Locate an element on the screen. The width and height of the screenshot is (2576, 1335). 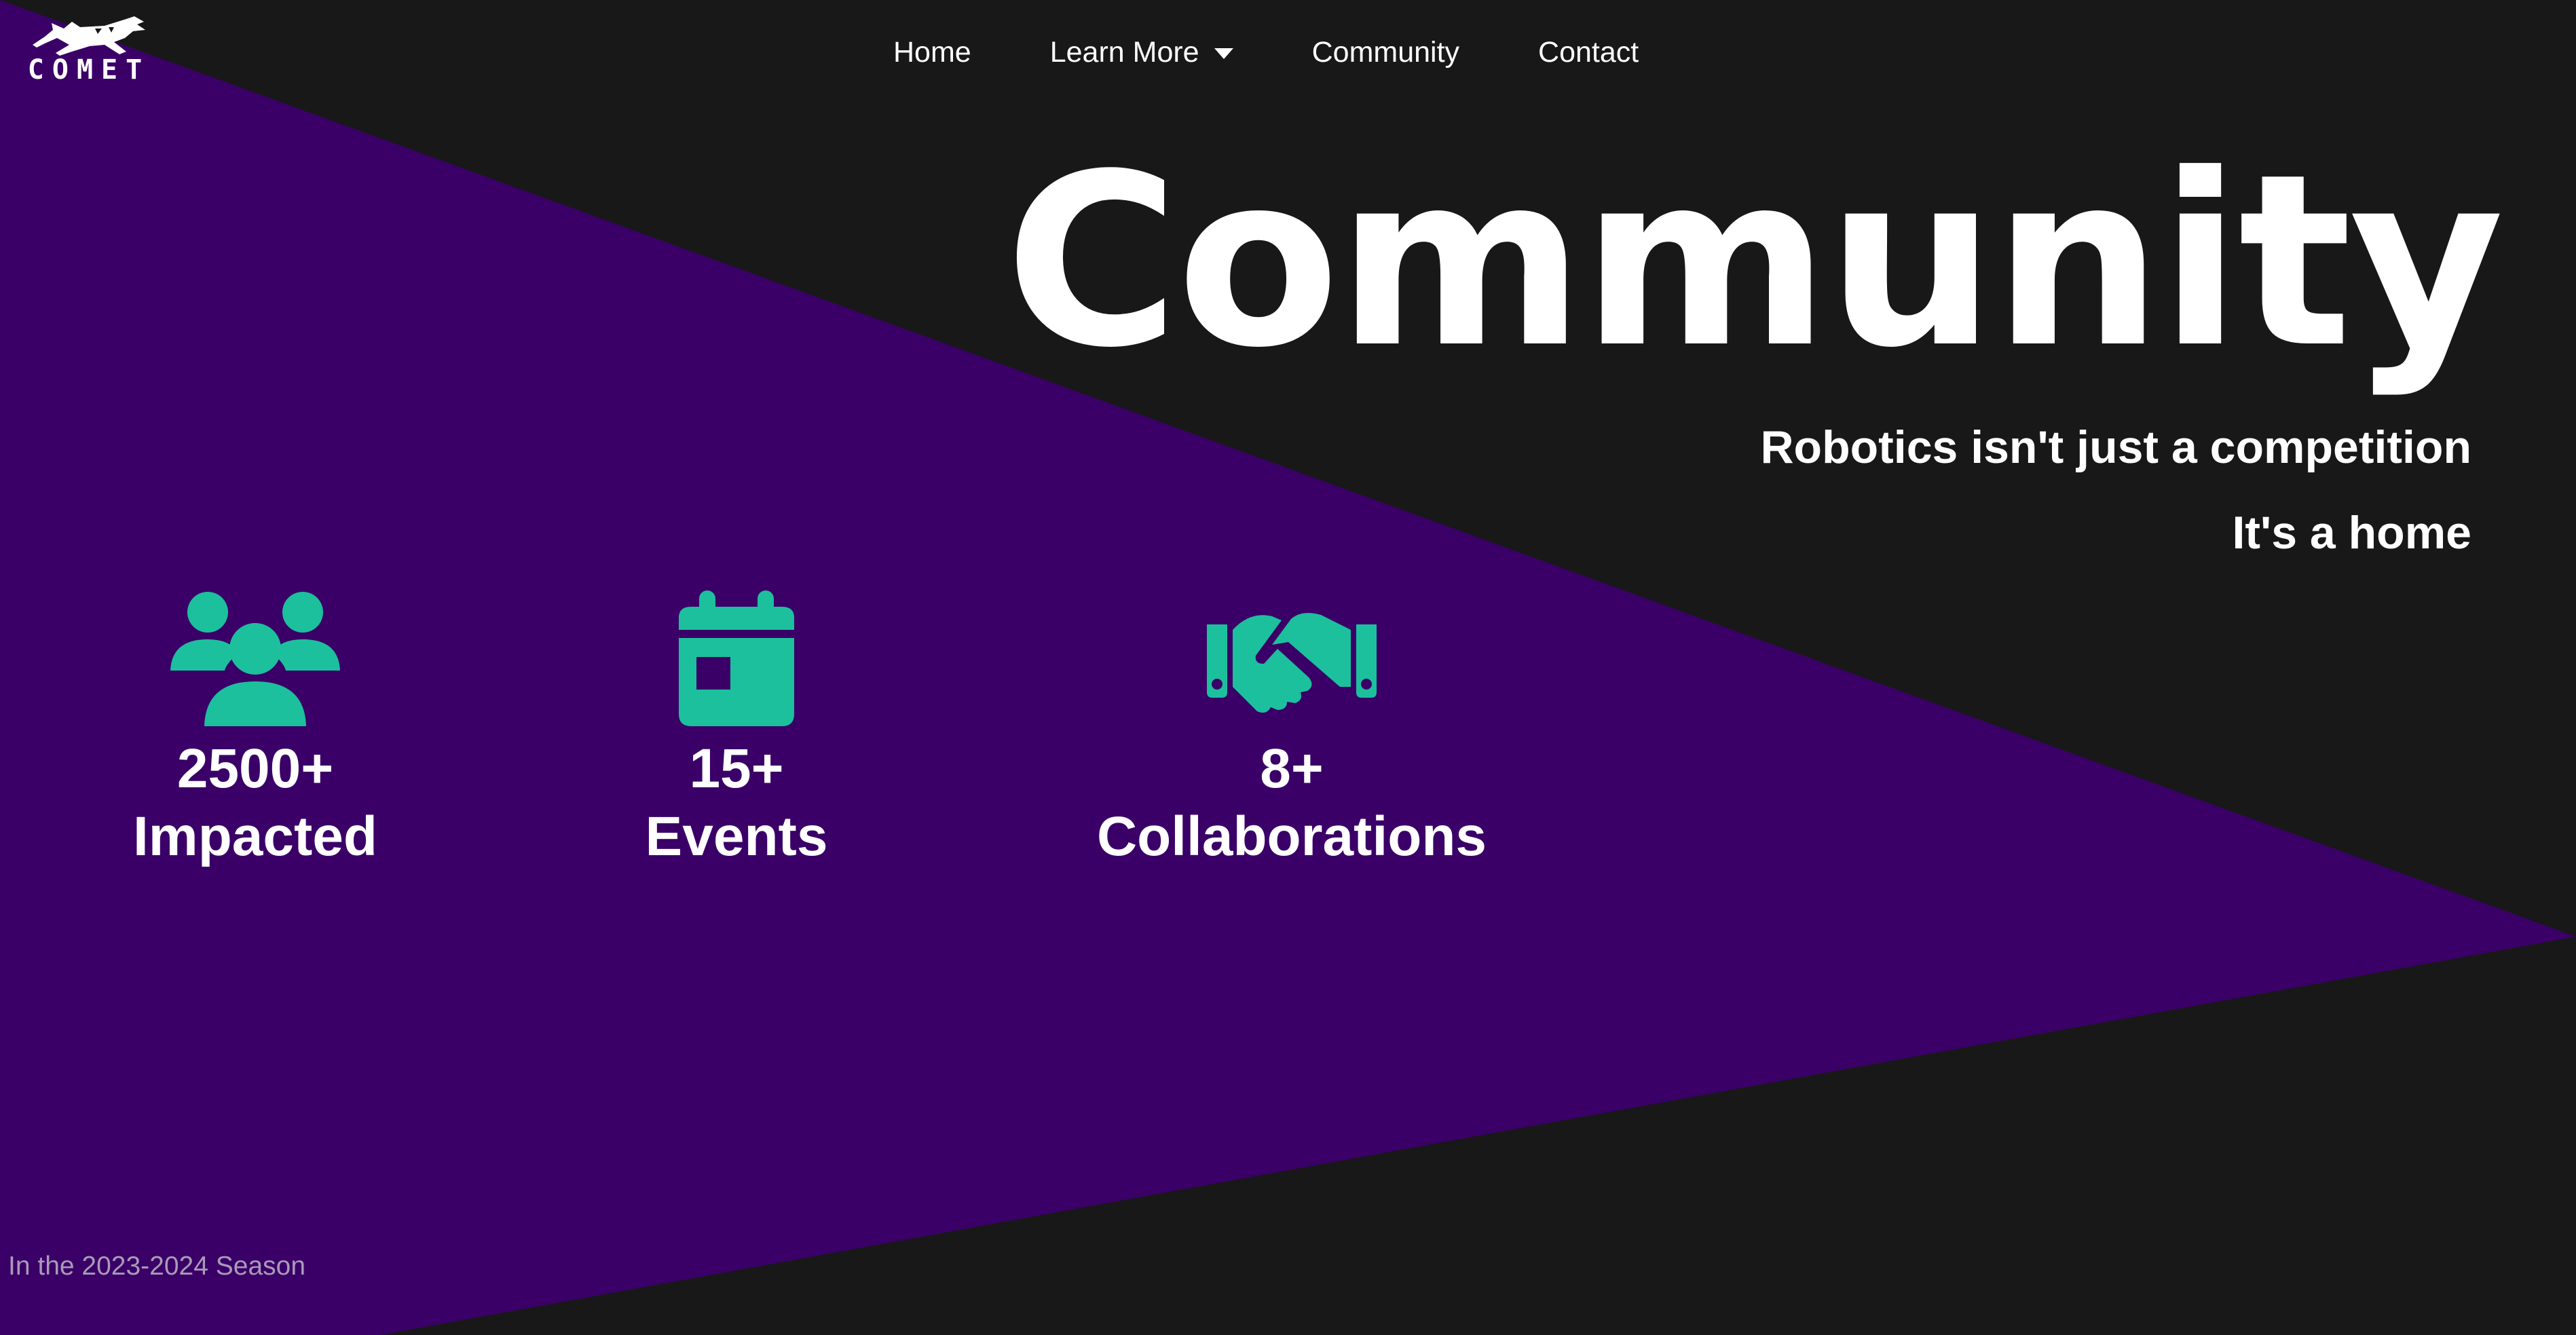
nav-item-label: Learn More is located at coordinates (1124, 52).